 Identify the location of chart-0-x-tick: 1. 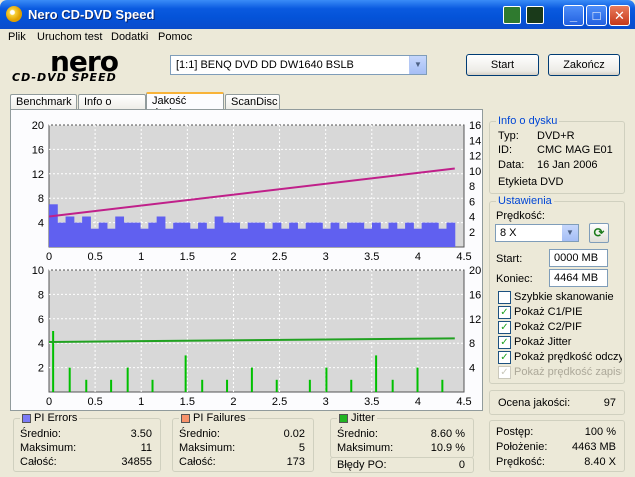
(141, 257).